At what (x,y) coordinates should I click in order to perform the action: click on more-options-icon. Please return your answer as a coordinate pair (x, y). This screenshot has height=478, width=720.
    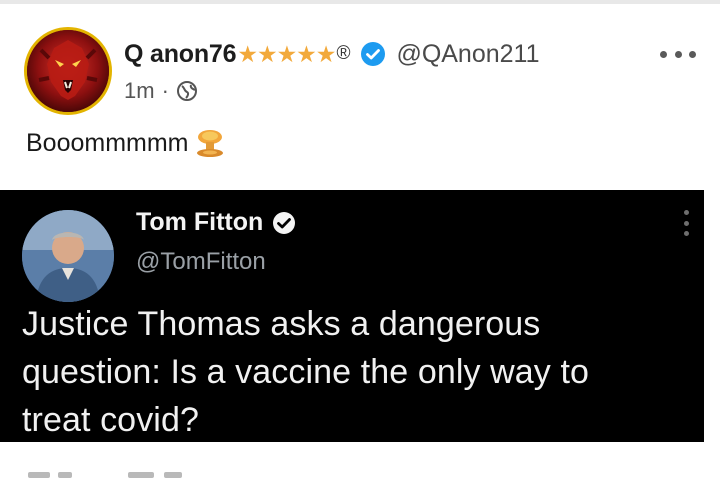
    Looking at the image, I should click on (678, 54).